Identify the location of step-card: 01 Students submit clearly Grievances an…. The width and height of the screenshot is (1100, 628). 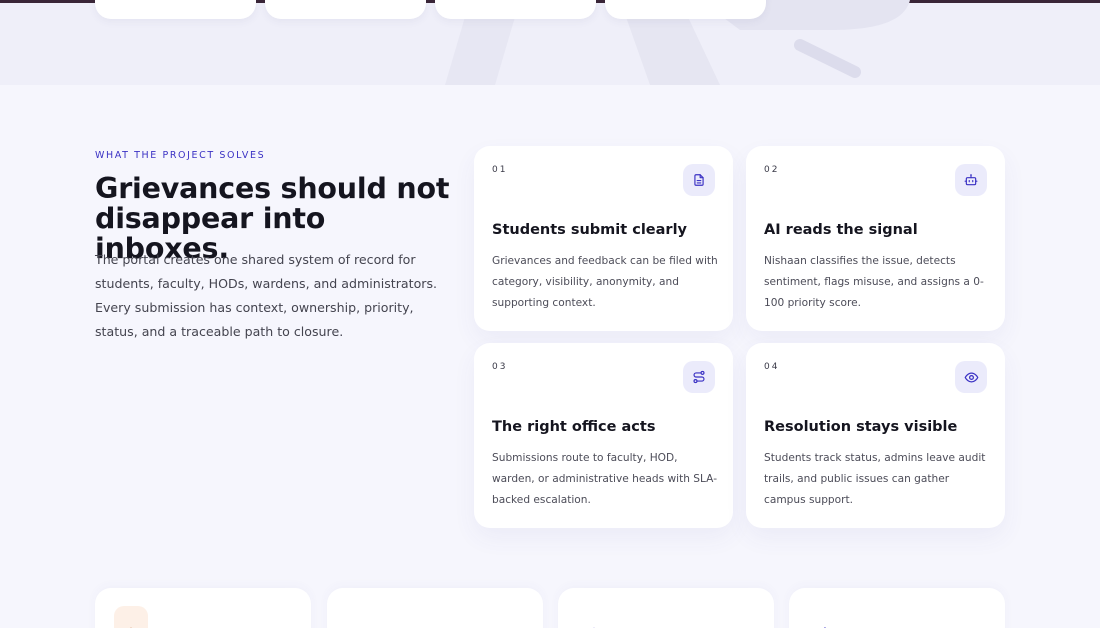
(603, 238).